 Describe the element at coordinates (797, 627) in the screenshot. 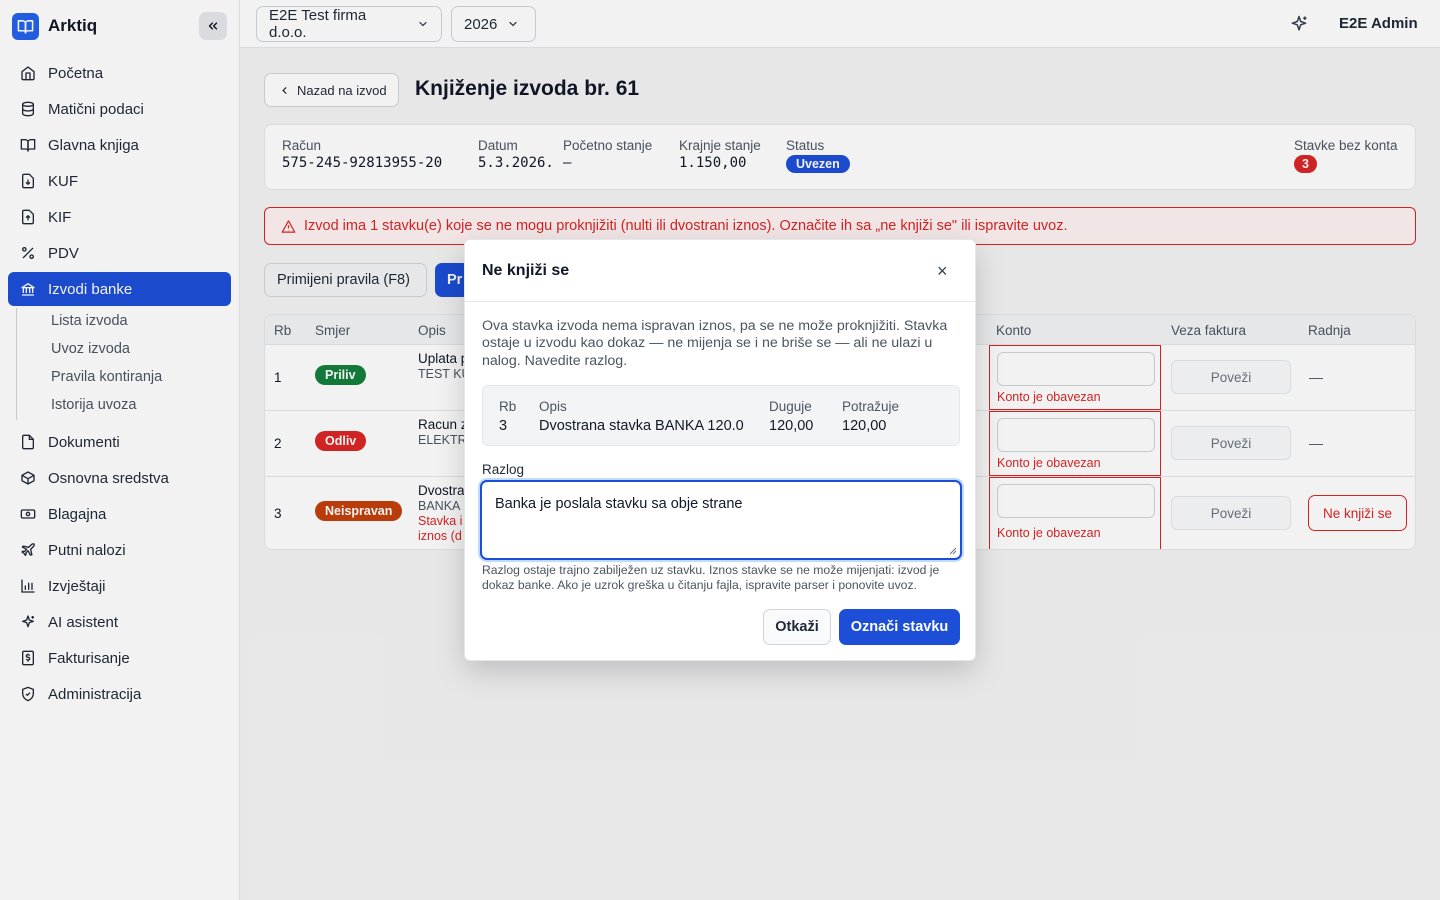

I see `cancel-button: Otkaži` at that location.